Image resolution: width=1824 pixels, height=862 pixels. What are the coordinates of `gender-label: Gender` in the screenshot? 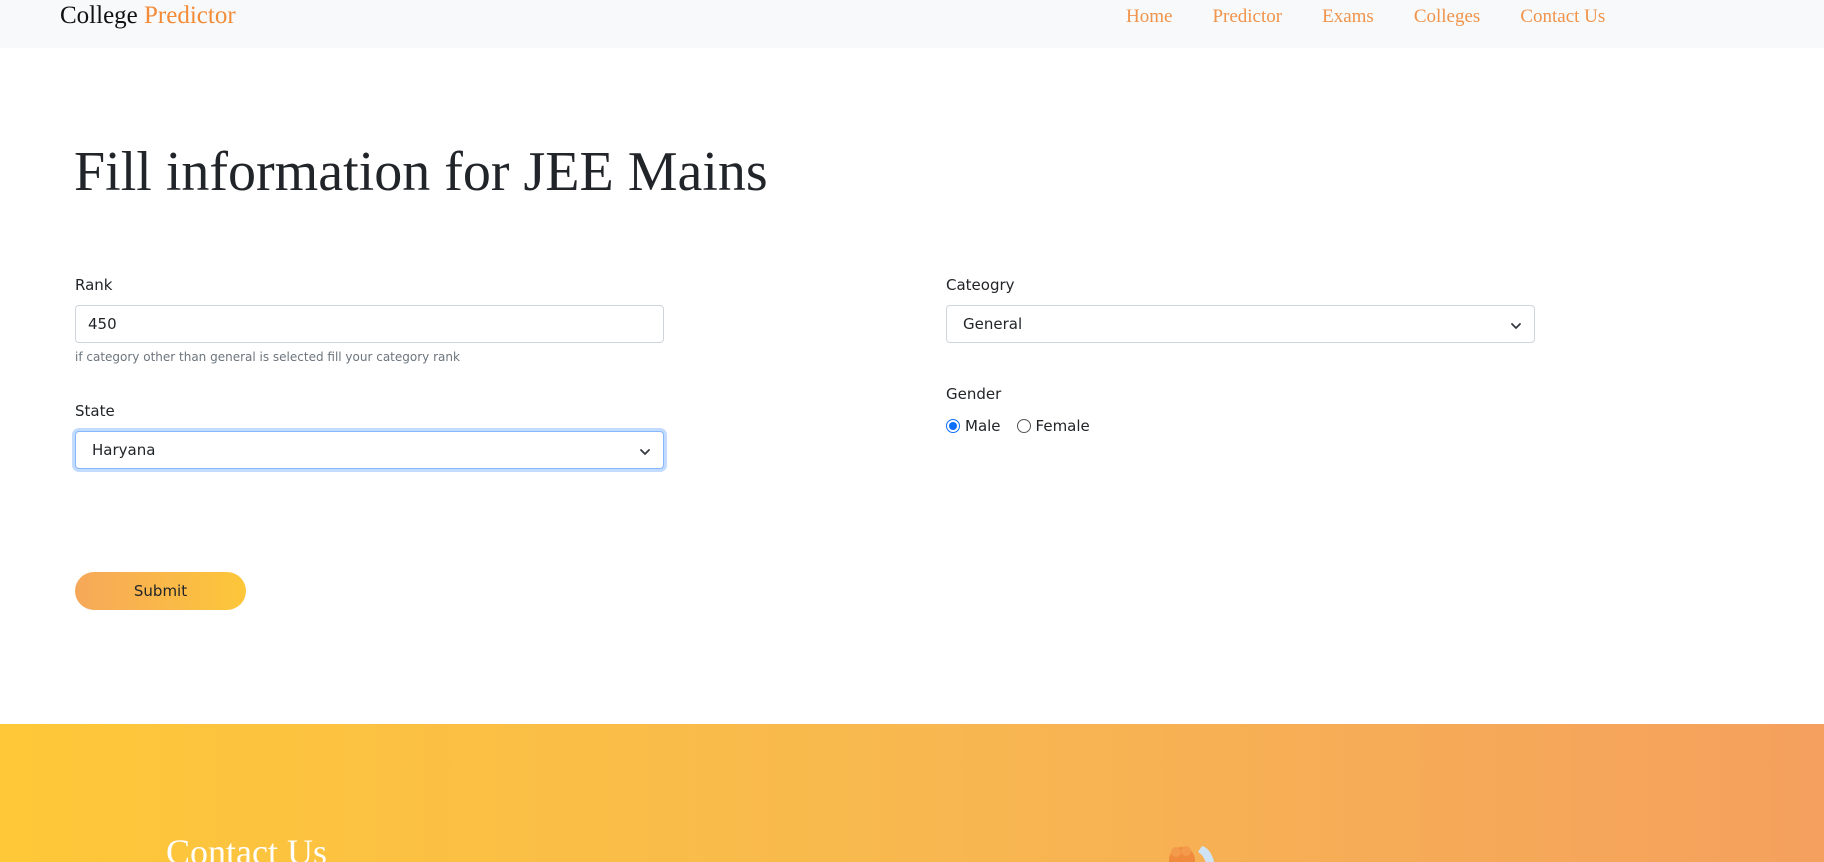 It's located at (974, 394).